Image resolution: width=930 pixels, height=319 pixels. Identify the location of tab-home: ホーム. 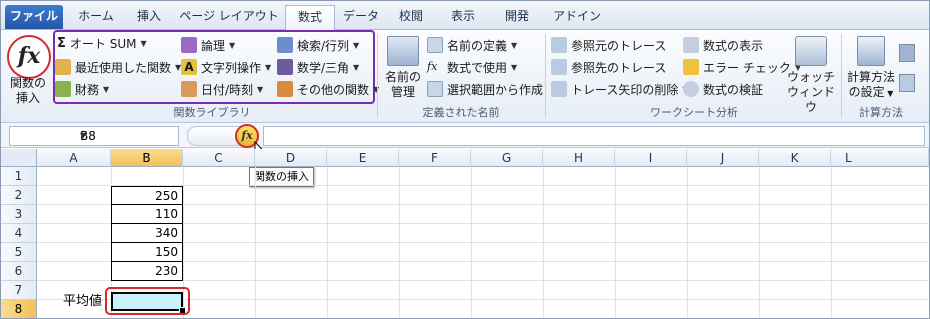
(96, 17).